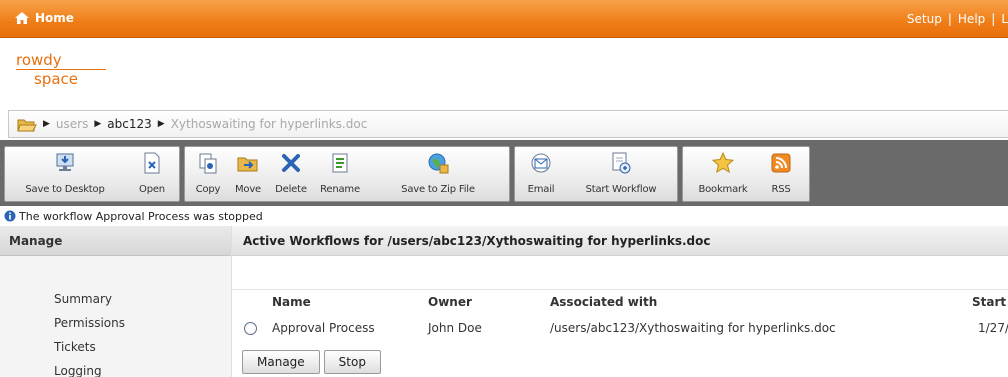  Describe the element at coordinates (781, 189) in the screenshot. I see `rss-label: RSS` at that location.